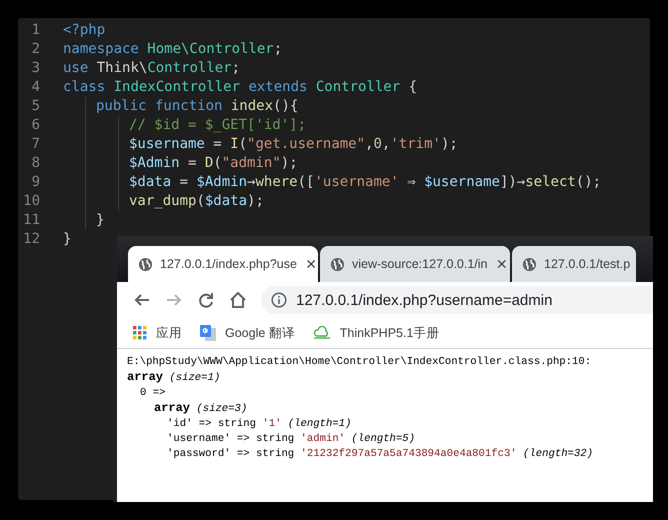 This screenshot has width=668, height=520. What do you see at coordinates (424, 300) in the screenshot?
I see `url-text: 127.0.0.1/index.php?username=admin` at bounding box center [424, 300].